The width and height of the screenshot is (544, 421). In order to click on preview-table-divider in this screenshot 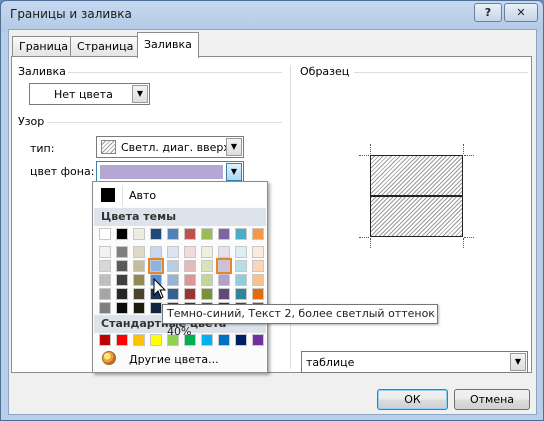, I will do `click(416, 196)`.